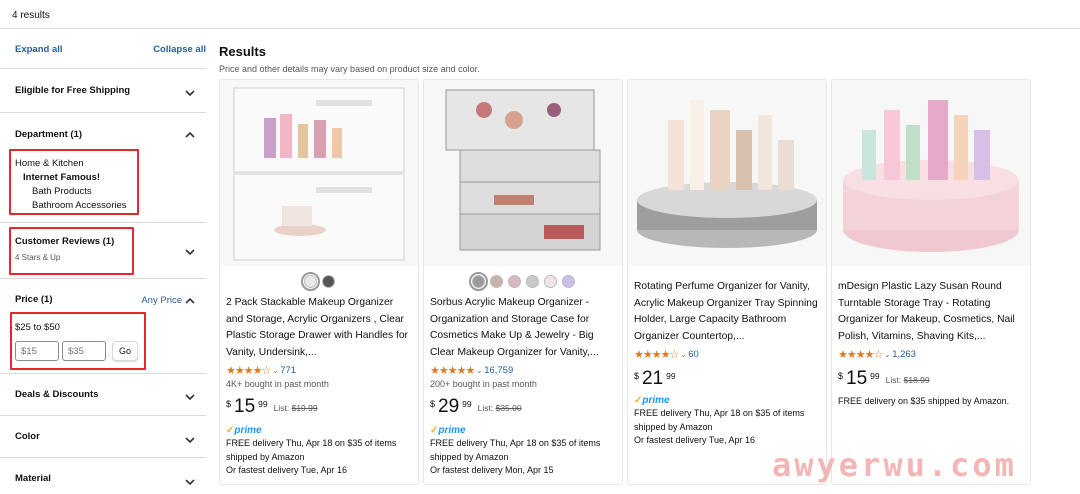 This screenshot has width=1080, height=494. What do you see at coordinates (568, 281) in the screenshot?
I see `swatch-purple` at bounding box center [568, 281].